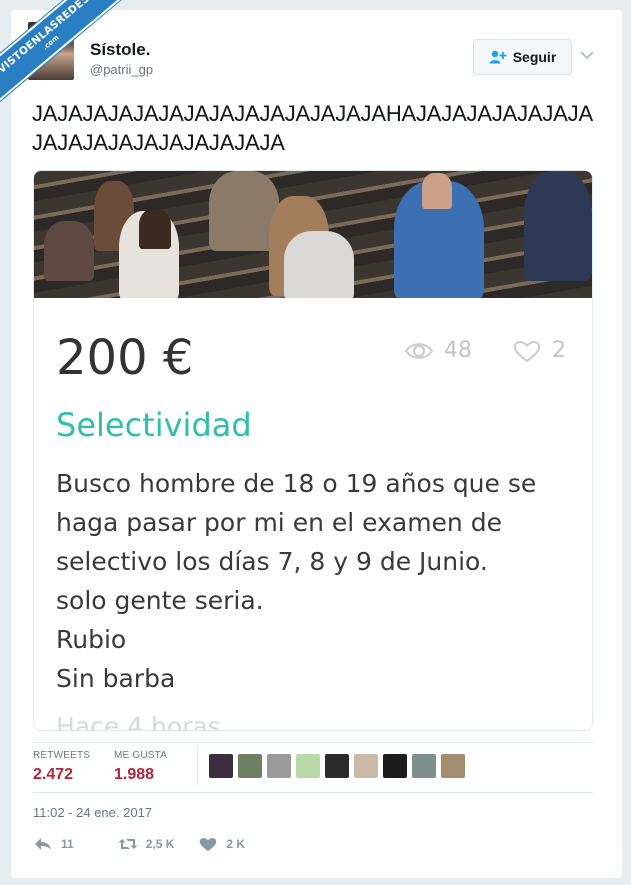  I want to click on user-handle: @patrii_gp, so click(121, 69).